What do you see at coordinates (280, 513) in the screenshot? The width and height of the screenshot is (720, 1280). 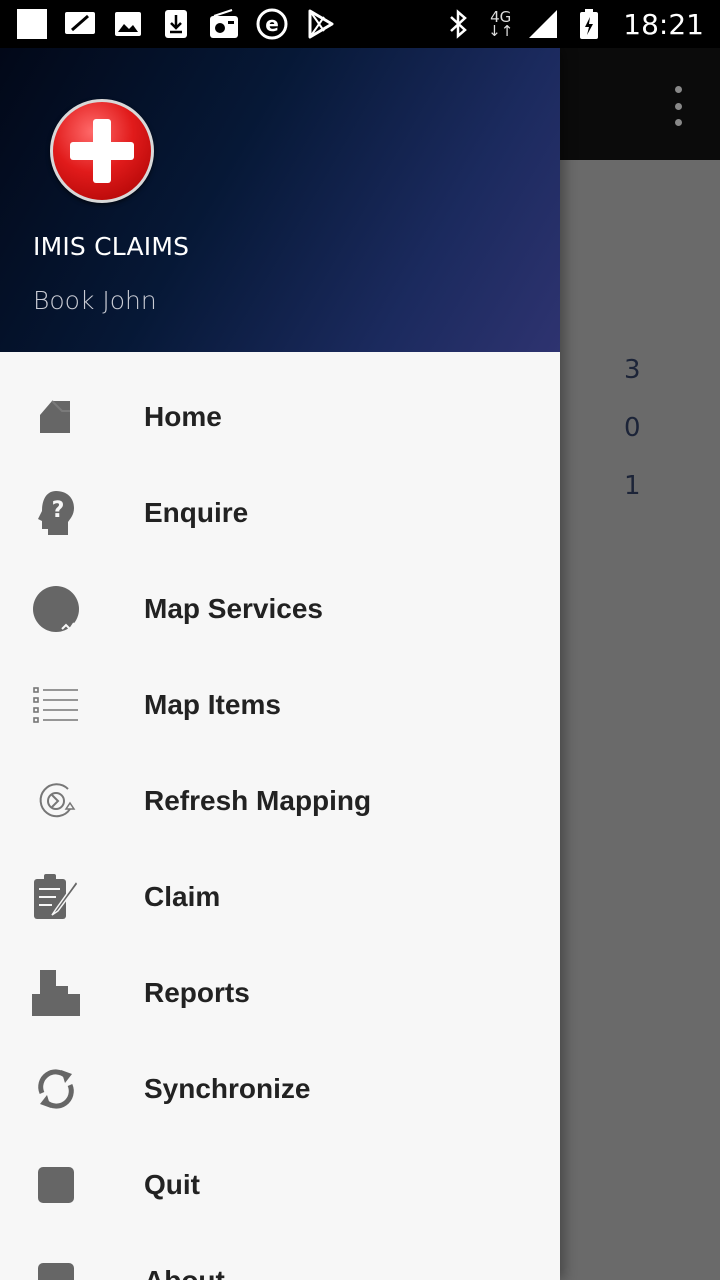 I see `menu-item-enquire: ? Enquire` at bounding box center [280, 513].